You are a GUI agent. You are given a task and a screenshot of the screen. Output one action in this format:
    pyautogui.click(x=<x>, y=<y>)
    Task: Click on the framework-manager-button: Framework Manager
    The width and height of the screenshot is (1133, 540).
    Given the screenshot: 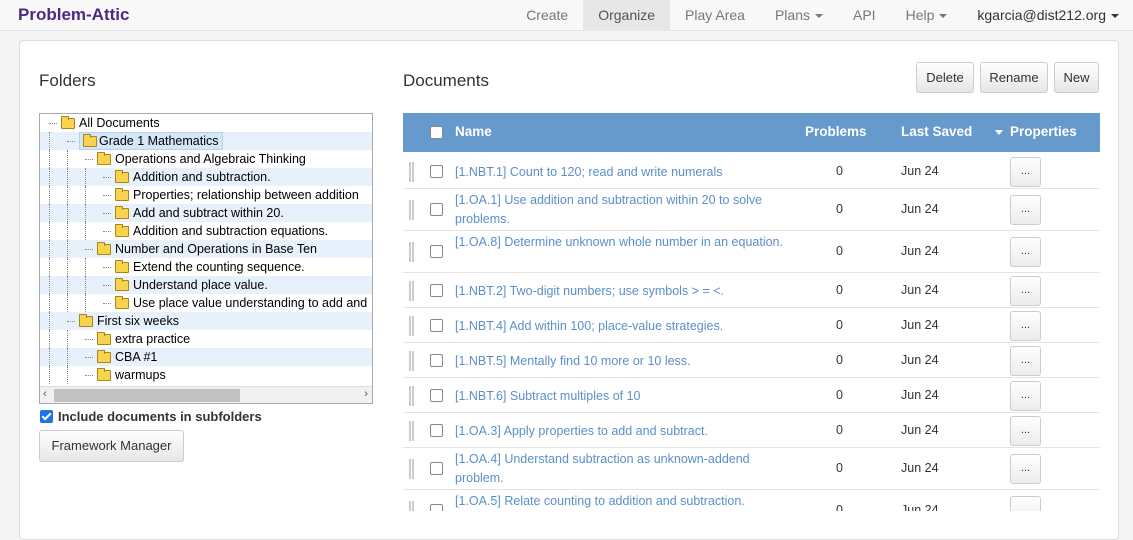 What is the action you would take?
    pyautogui.click(x=111, y=446)
    